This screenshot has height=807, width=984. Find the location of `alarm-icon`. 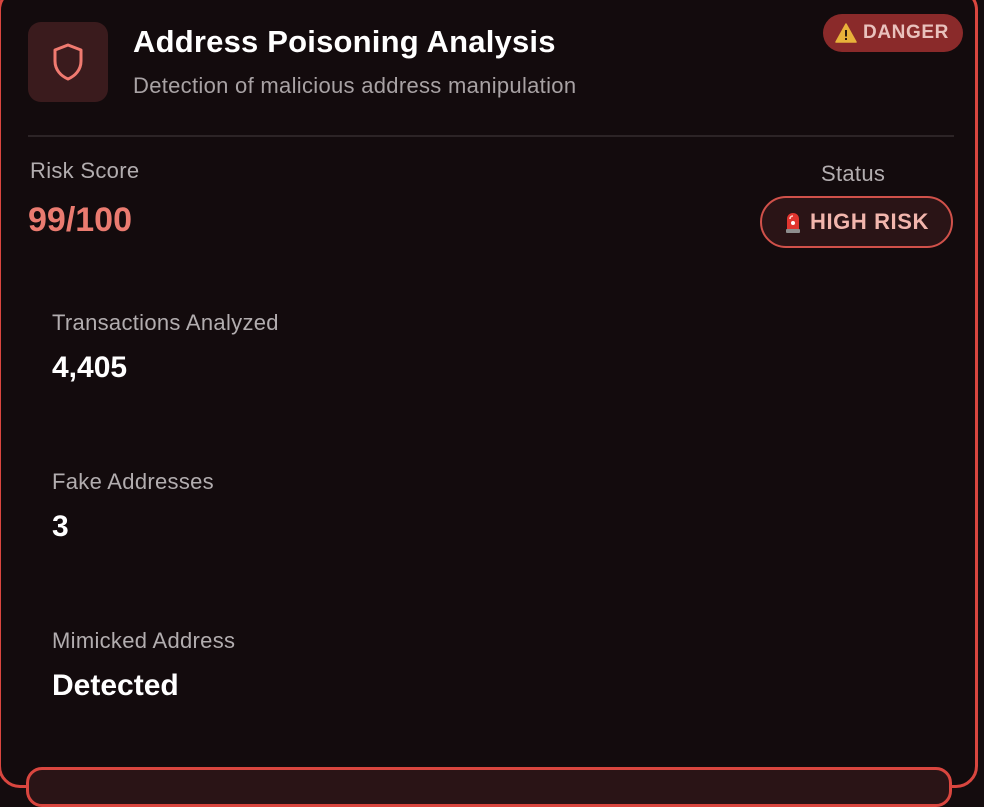

alarm-icon is located at coordinates (792, 223).